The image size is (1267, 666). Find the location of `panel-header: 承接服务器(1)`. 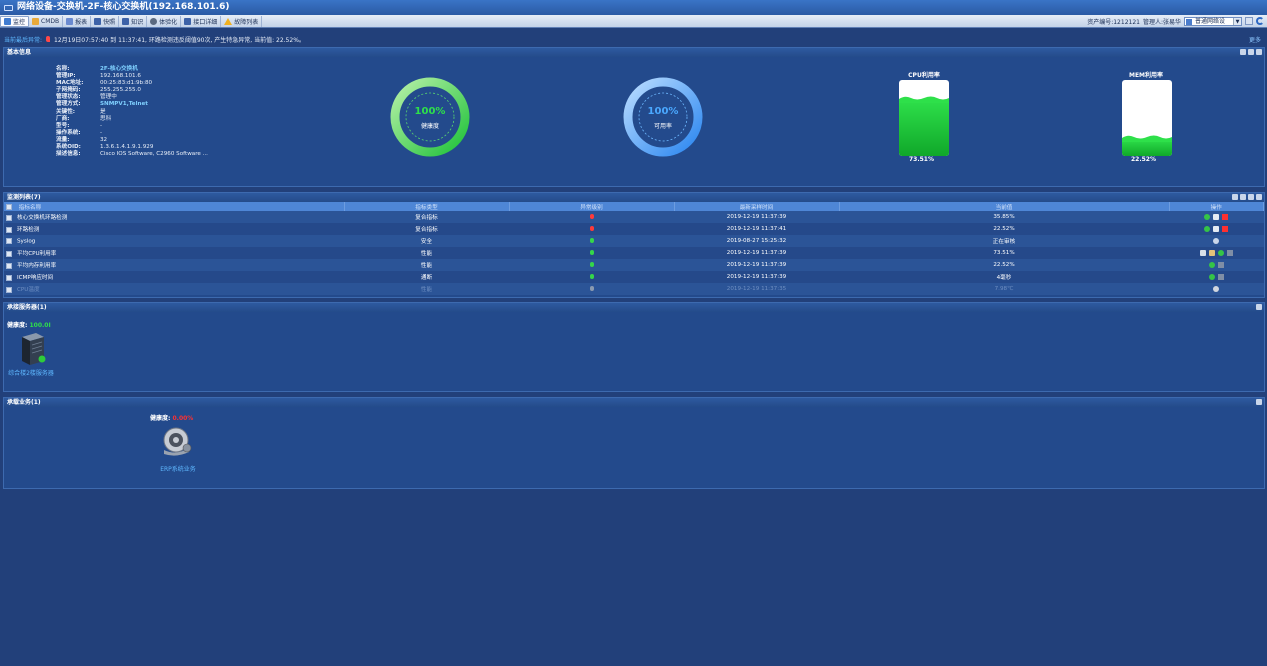

panel-header: 承接服务器(1) is located at coordinates (634, 307).